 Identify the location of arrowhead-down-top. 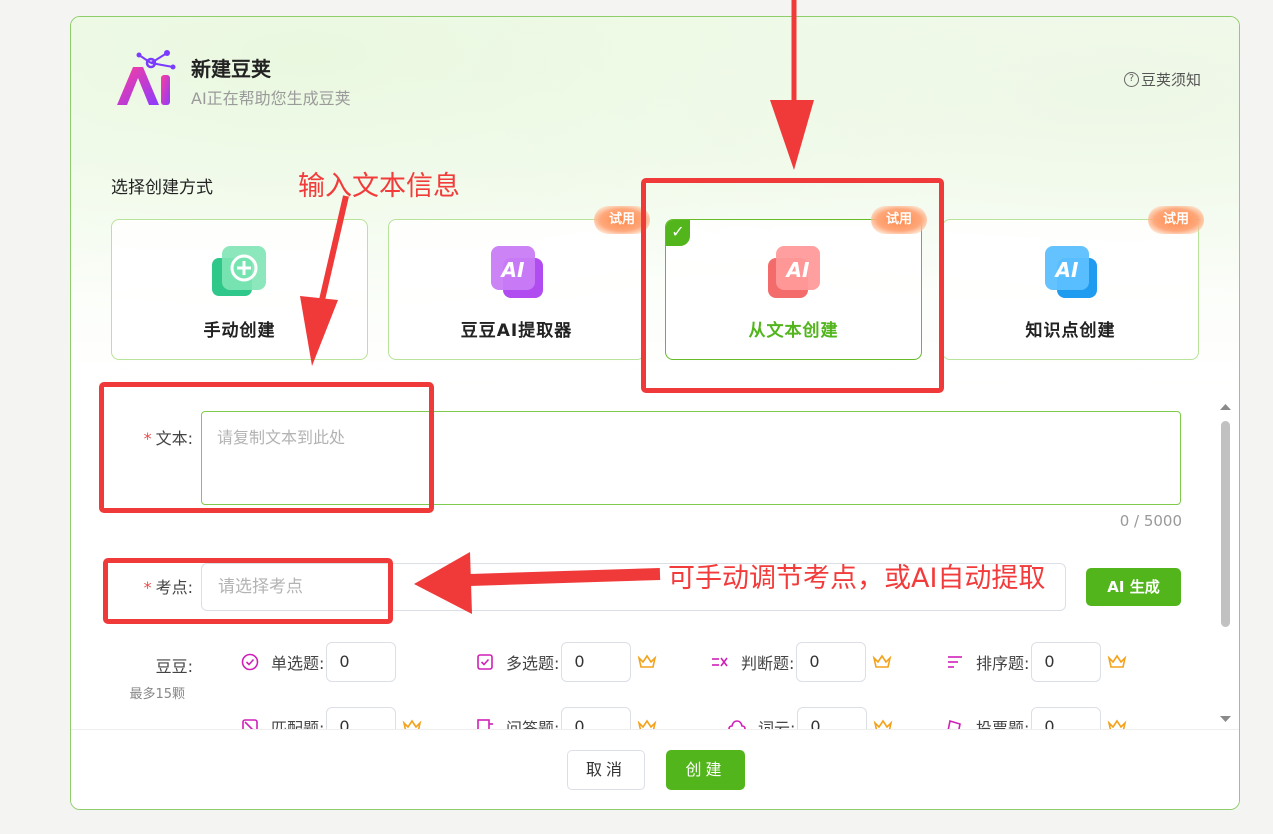
(792, 135).